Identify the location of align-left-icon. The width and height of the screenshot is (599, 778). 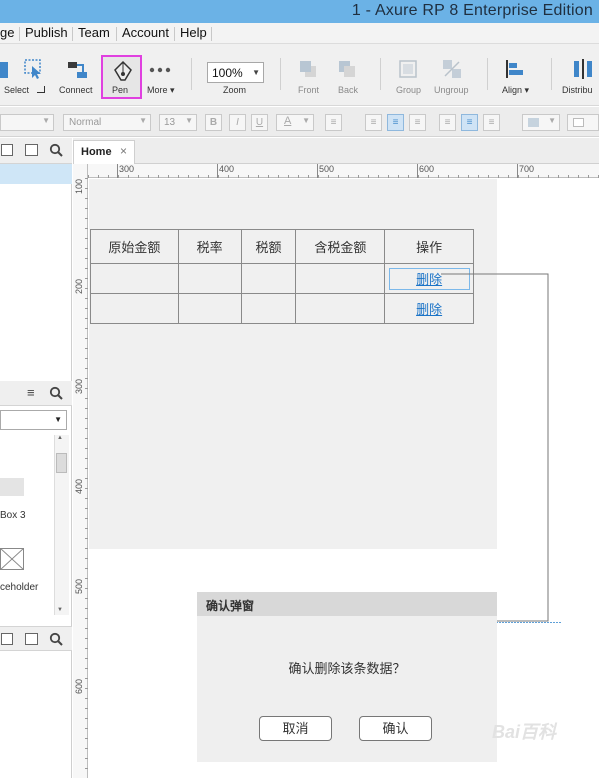
(514, 69).